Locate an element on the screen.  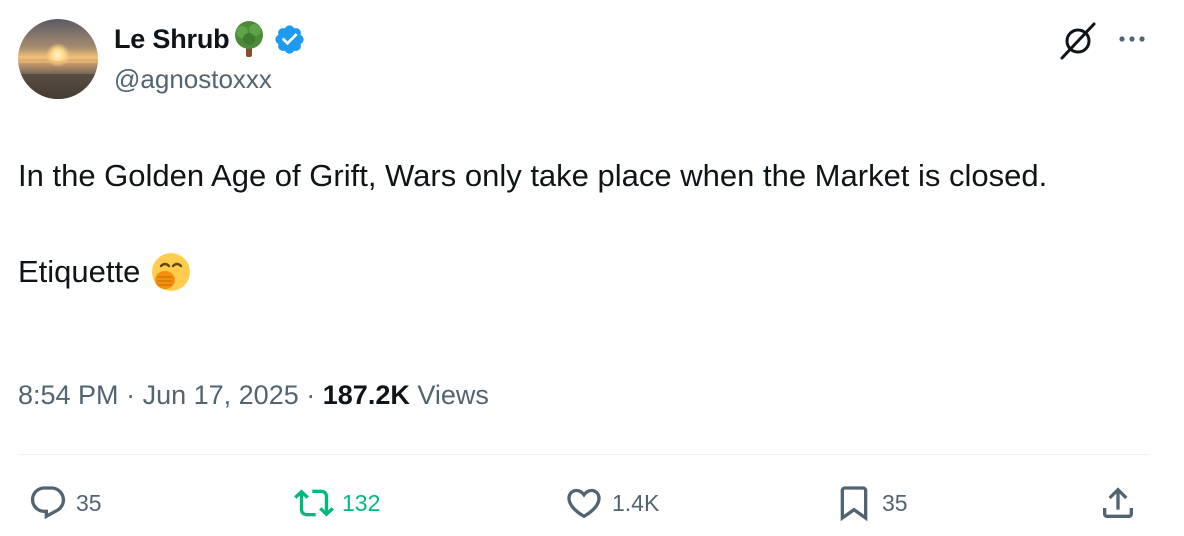
grok-icon is located at coordinates (1078, 40).